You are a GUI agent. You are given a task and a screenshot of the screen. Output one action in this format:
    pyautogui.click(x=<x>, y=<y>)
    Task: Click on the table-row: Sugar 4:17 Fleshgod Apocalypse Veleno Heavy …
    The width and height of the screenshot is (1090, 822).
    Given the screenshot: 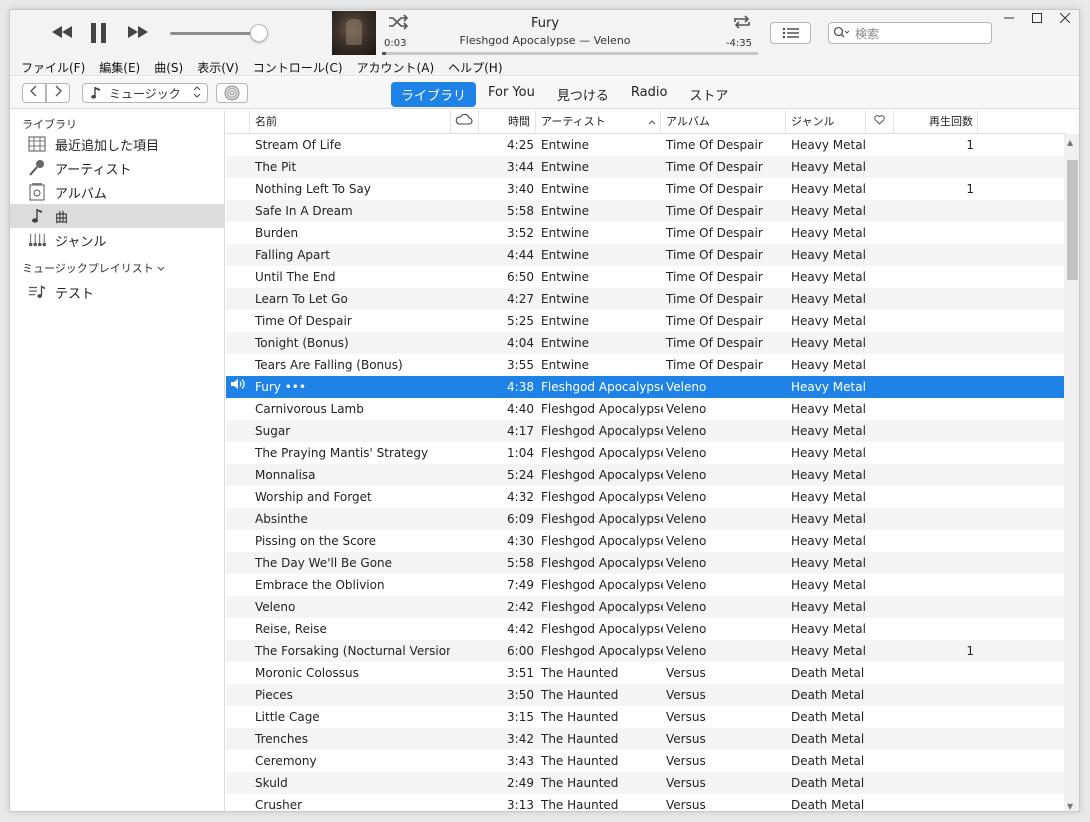 What is the action you would take?
    pyautogui.click(x=646, y=431)
    